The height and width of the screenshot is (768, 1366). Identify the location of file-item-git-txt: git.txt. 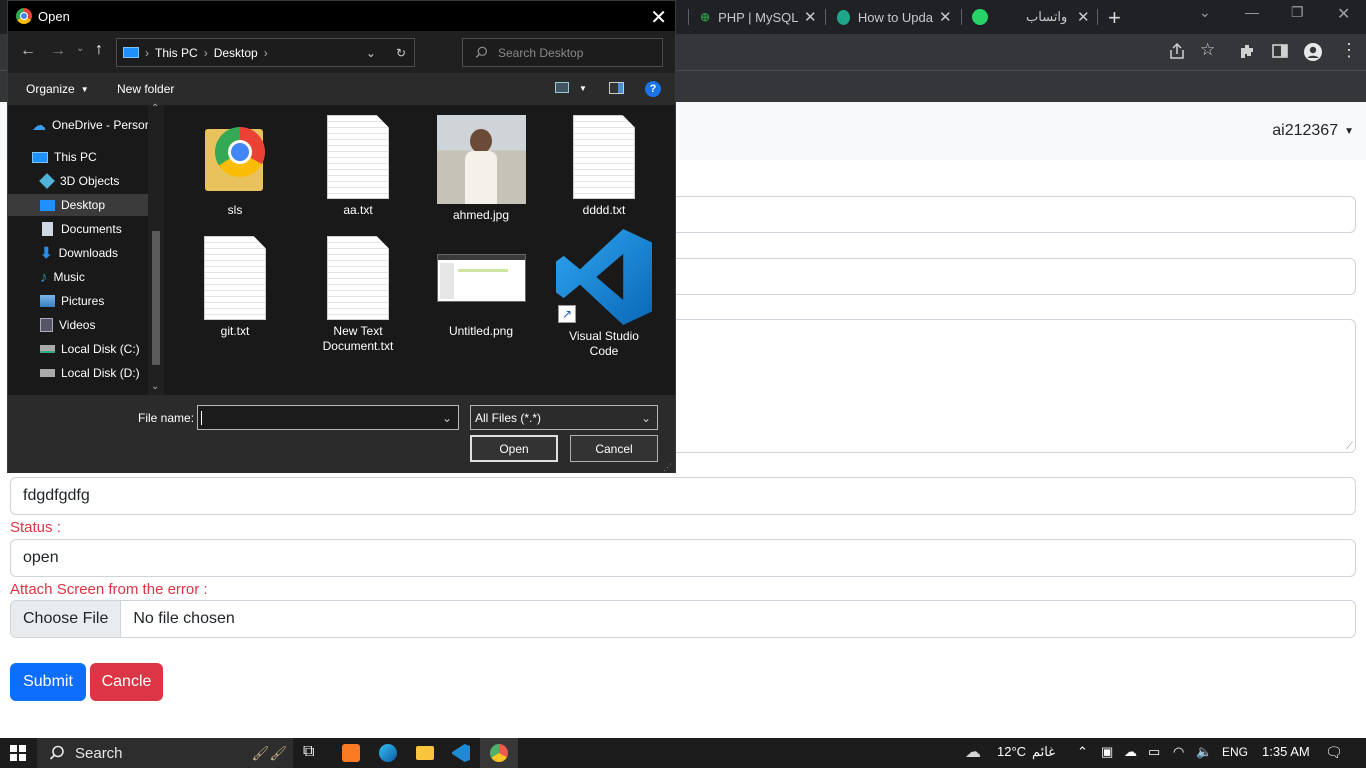
(235, 287).